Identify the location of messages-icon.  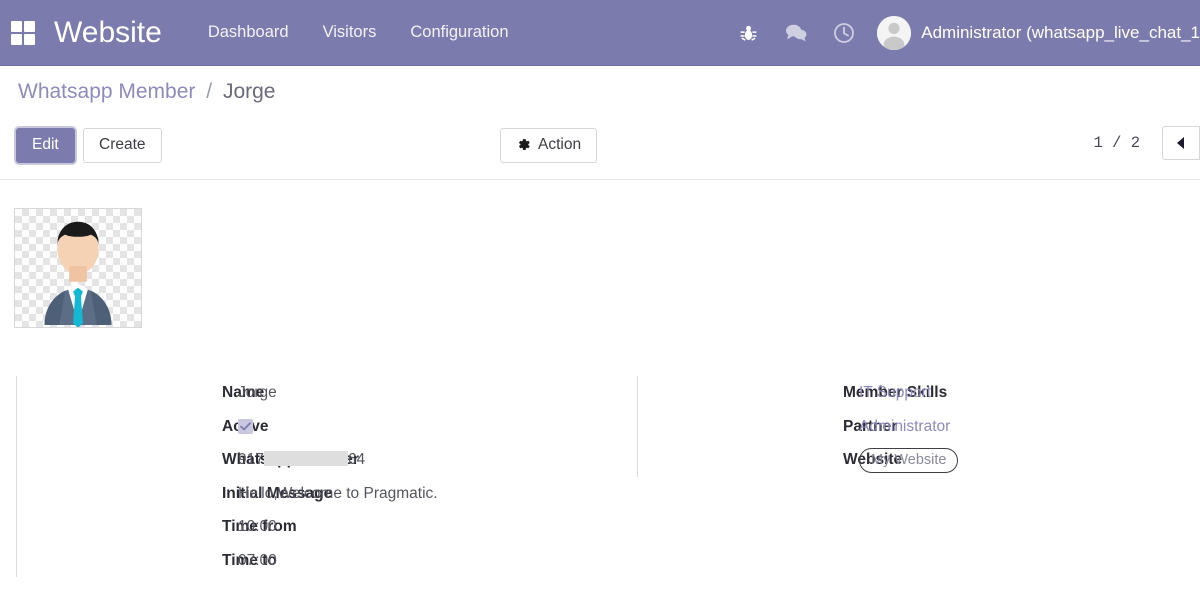
(796, 33).